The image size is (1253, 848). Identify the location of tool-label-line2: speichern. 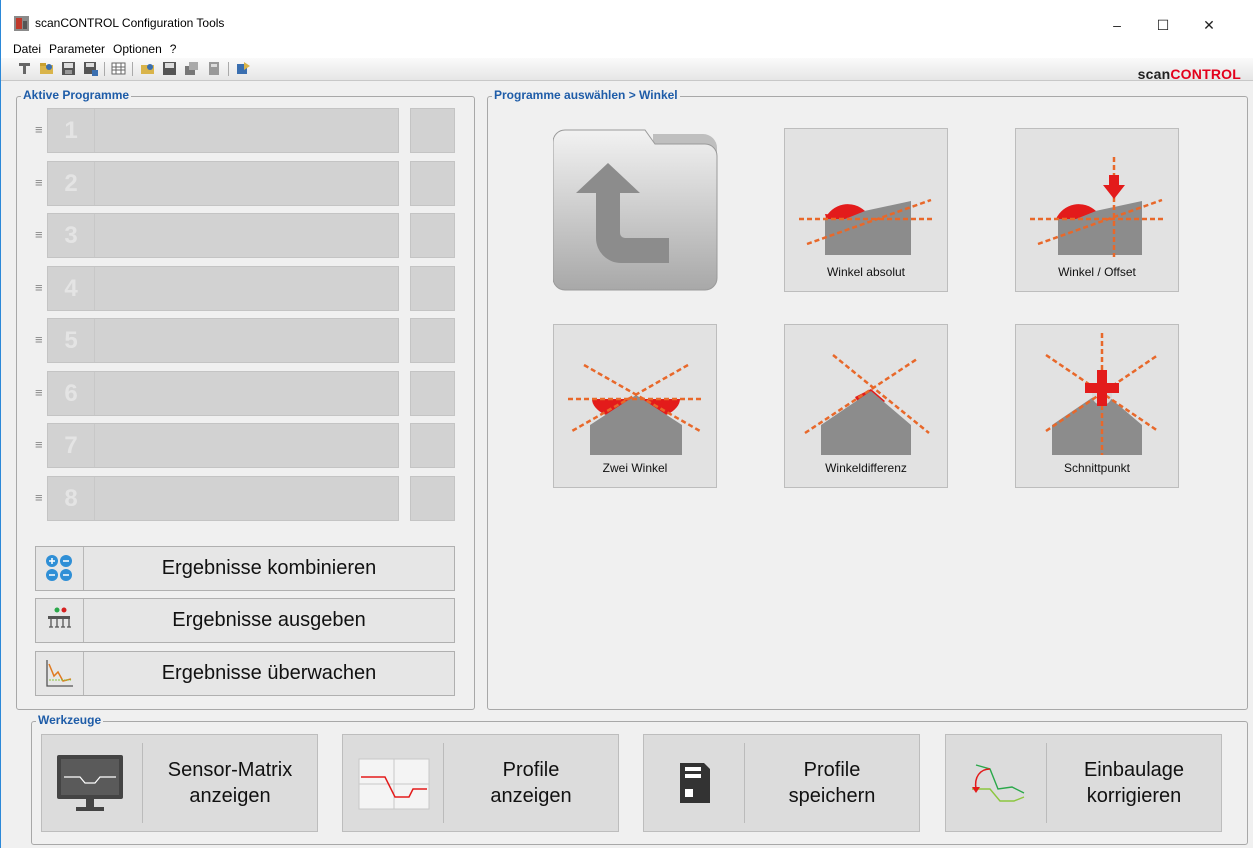
(832, 796).